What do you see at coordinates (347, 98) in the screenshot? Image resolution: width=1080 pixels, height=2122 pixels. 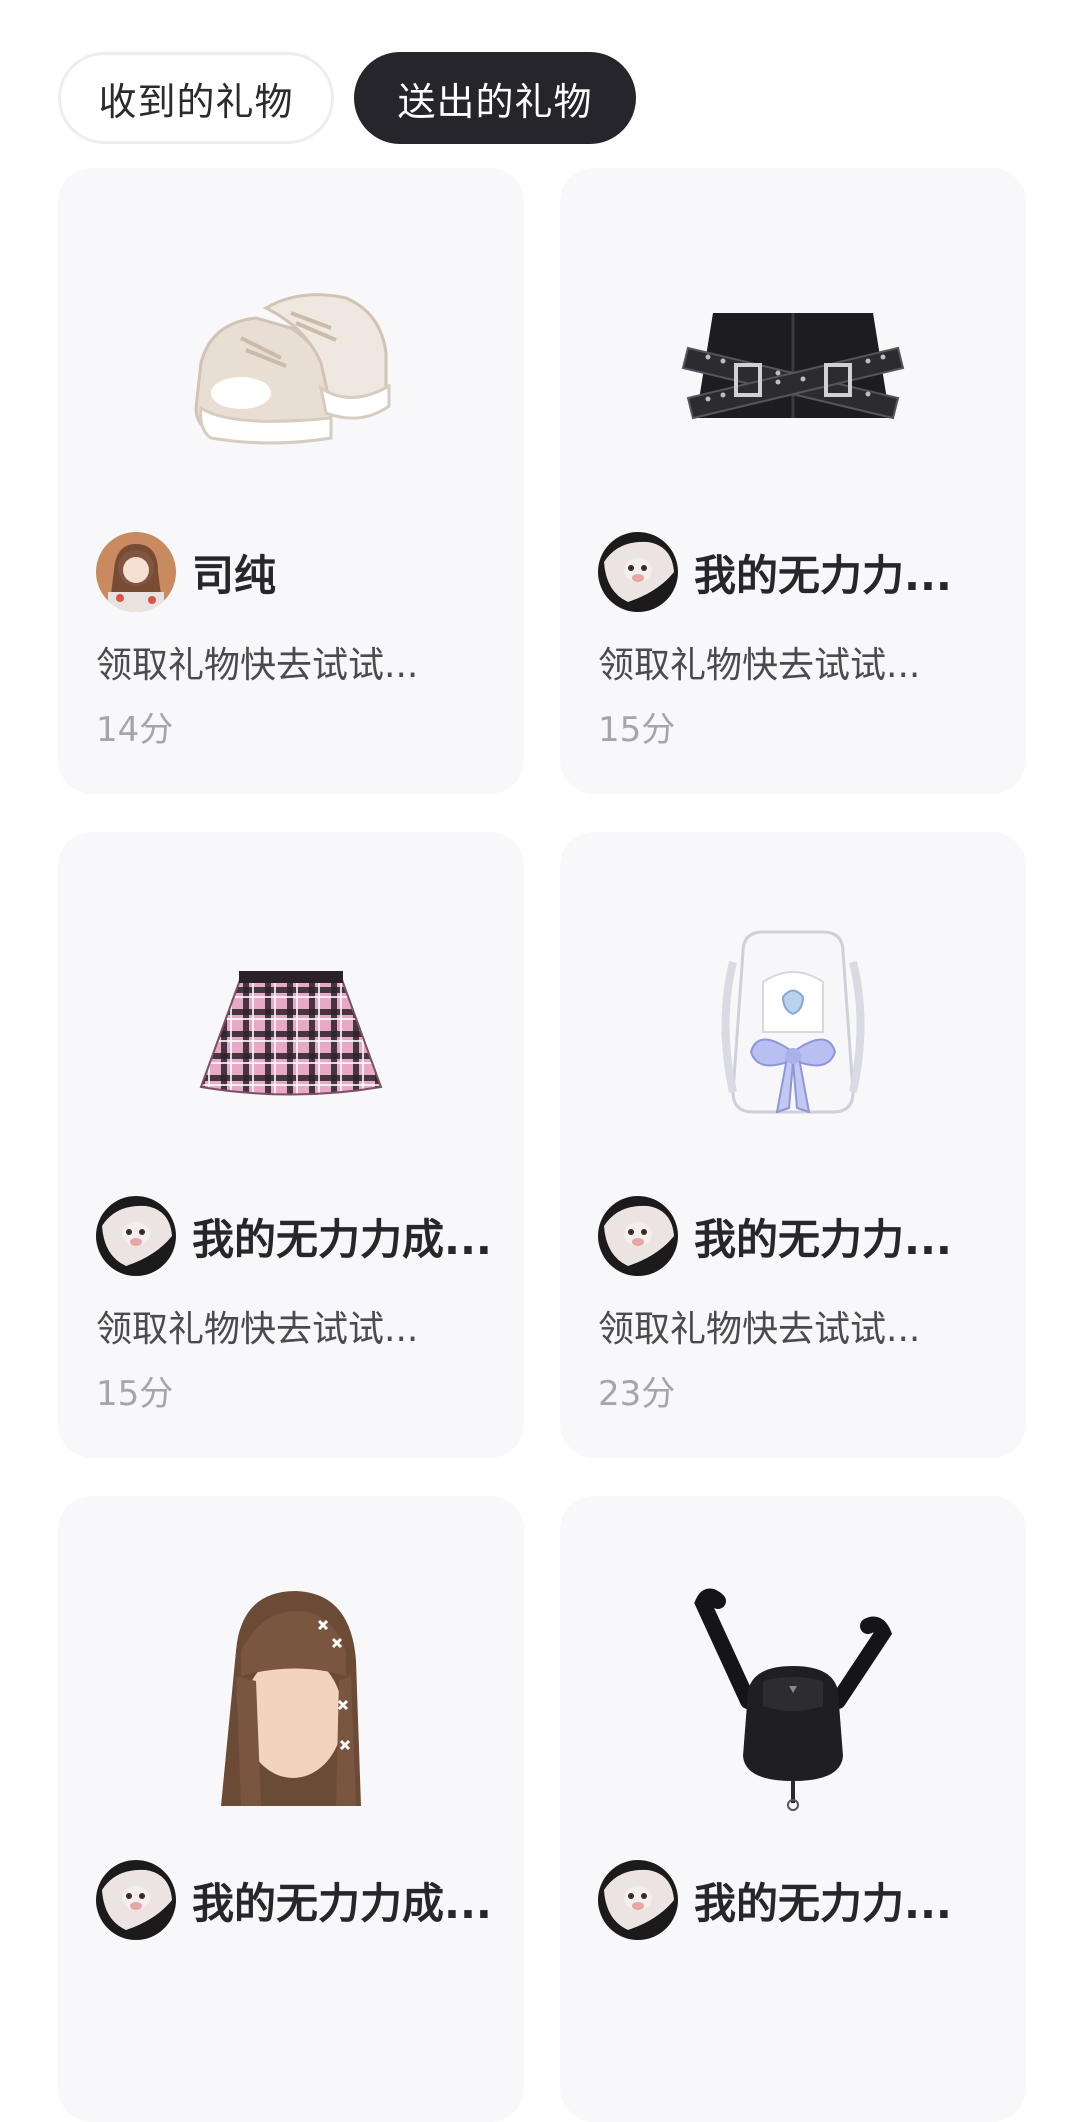 I see `gift-tabs: 收到的礼物 送出的礼物` at bounding box center [347, 98].